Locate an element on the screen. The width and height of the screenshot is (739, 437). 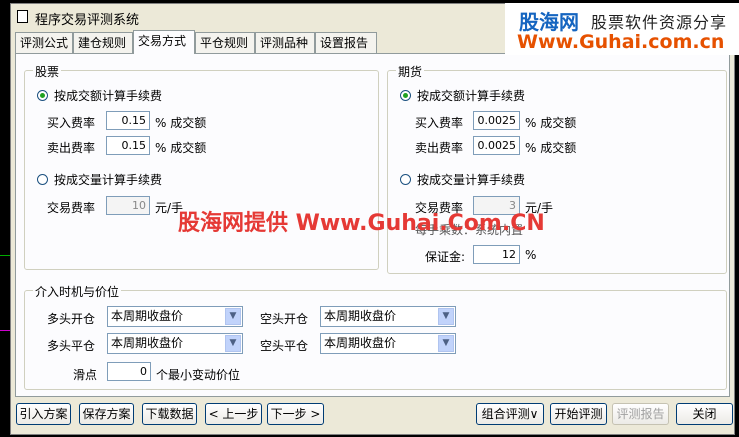
close-button: 关闭 is located at coordinates (704, 414).